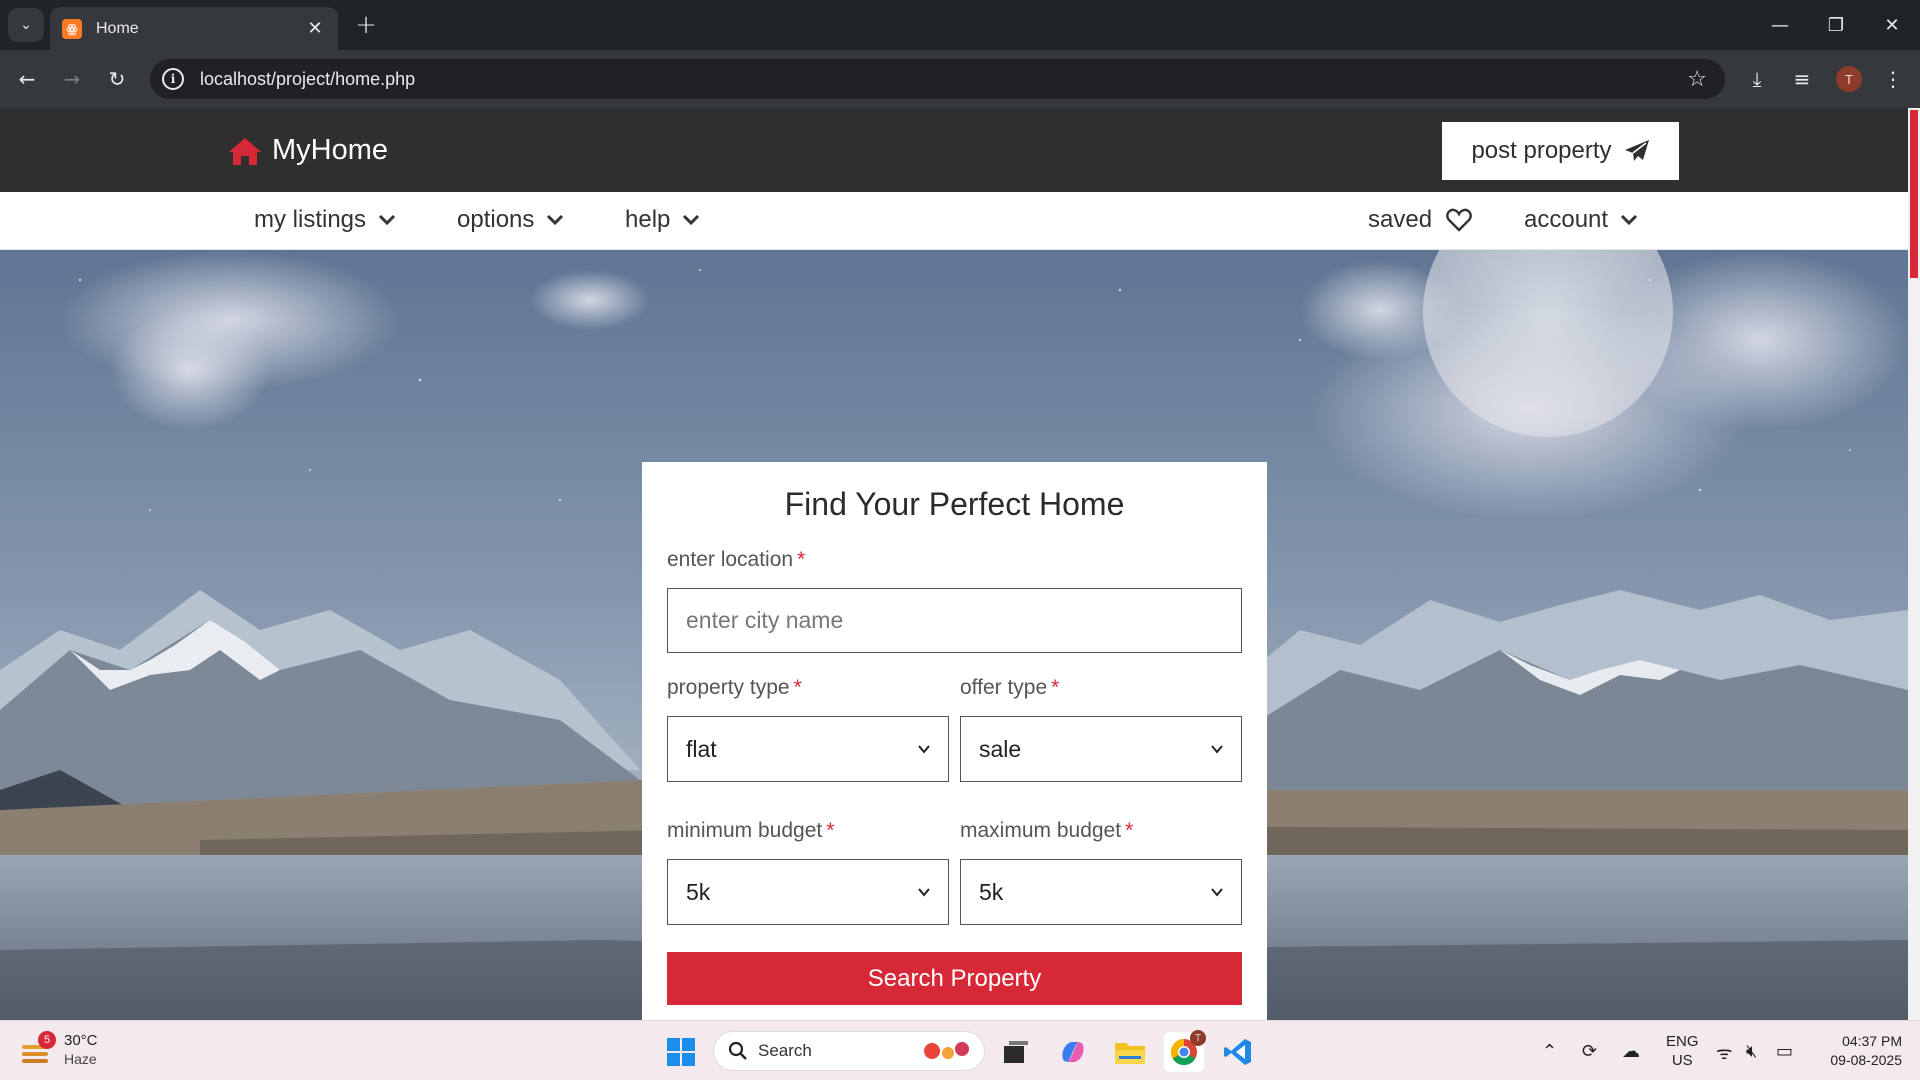 The width and height of the screenshot is (1920, 1080). I want to click on offer-type-label: offer type *, so click(1009, 688).